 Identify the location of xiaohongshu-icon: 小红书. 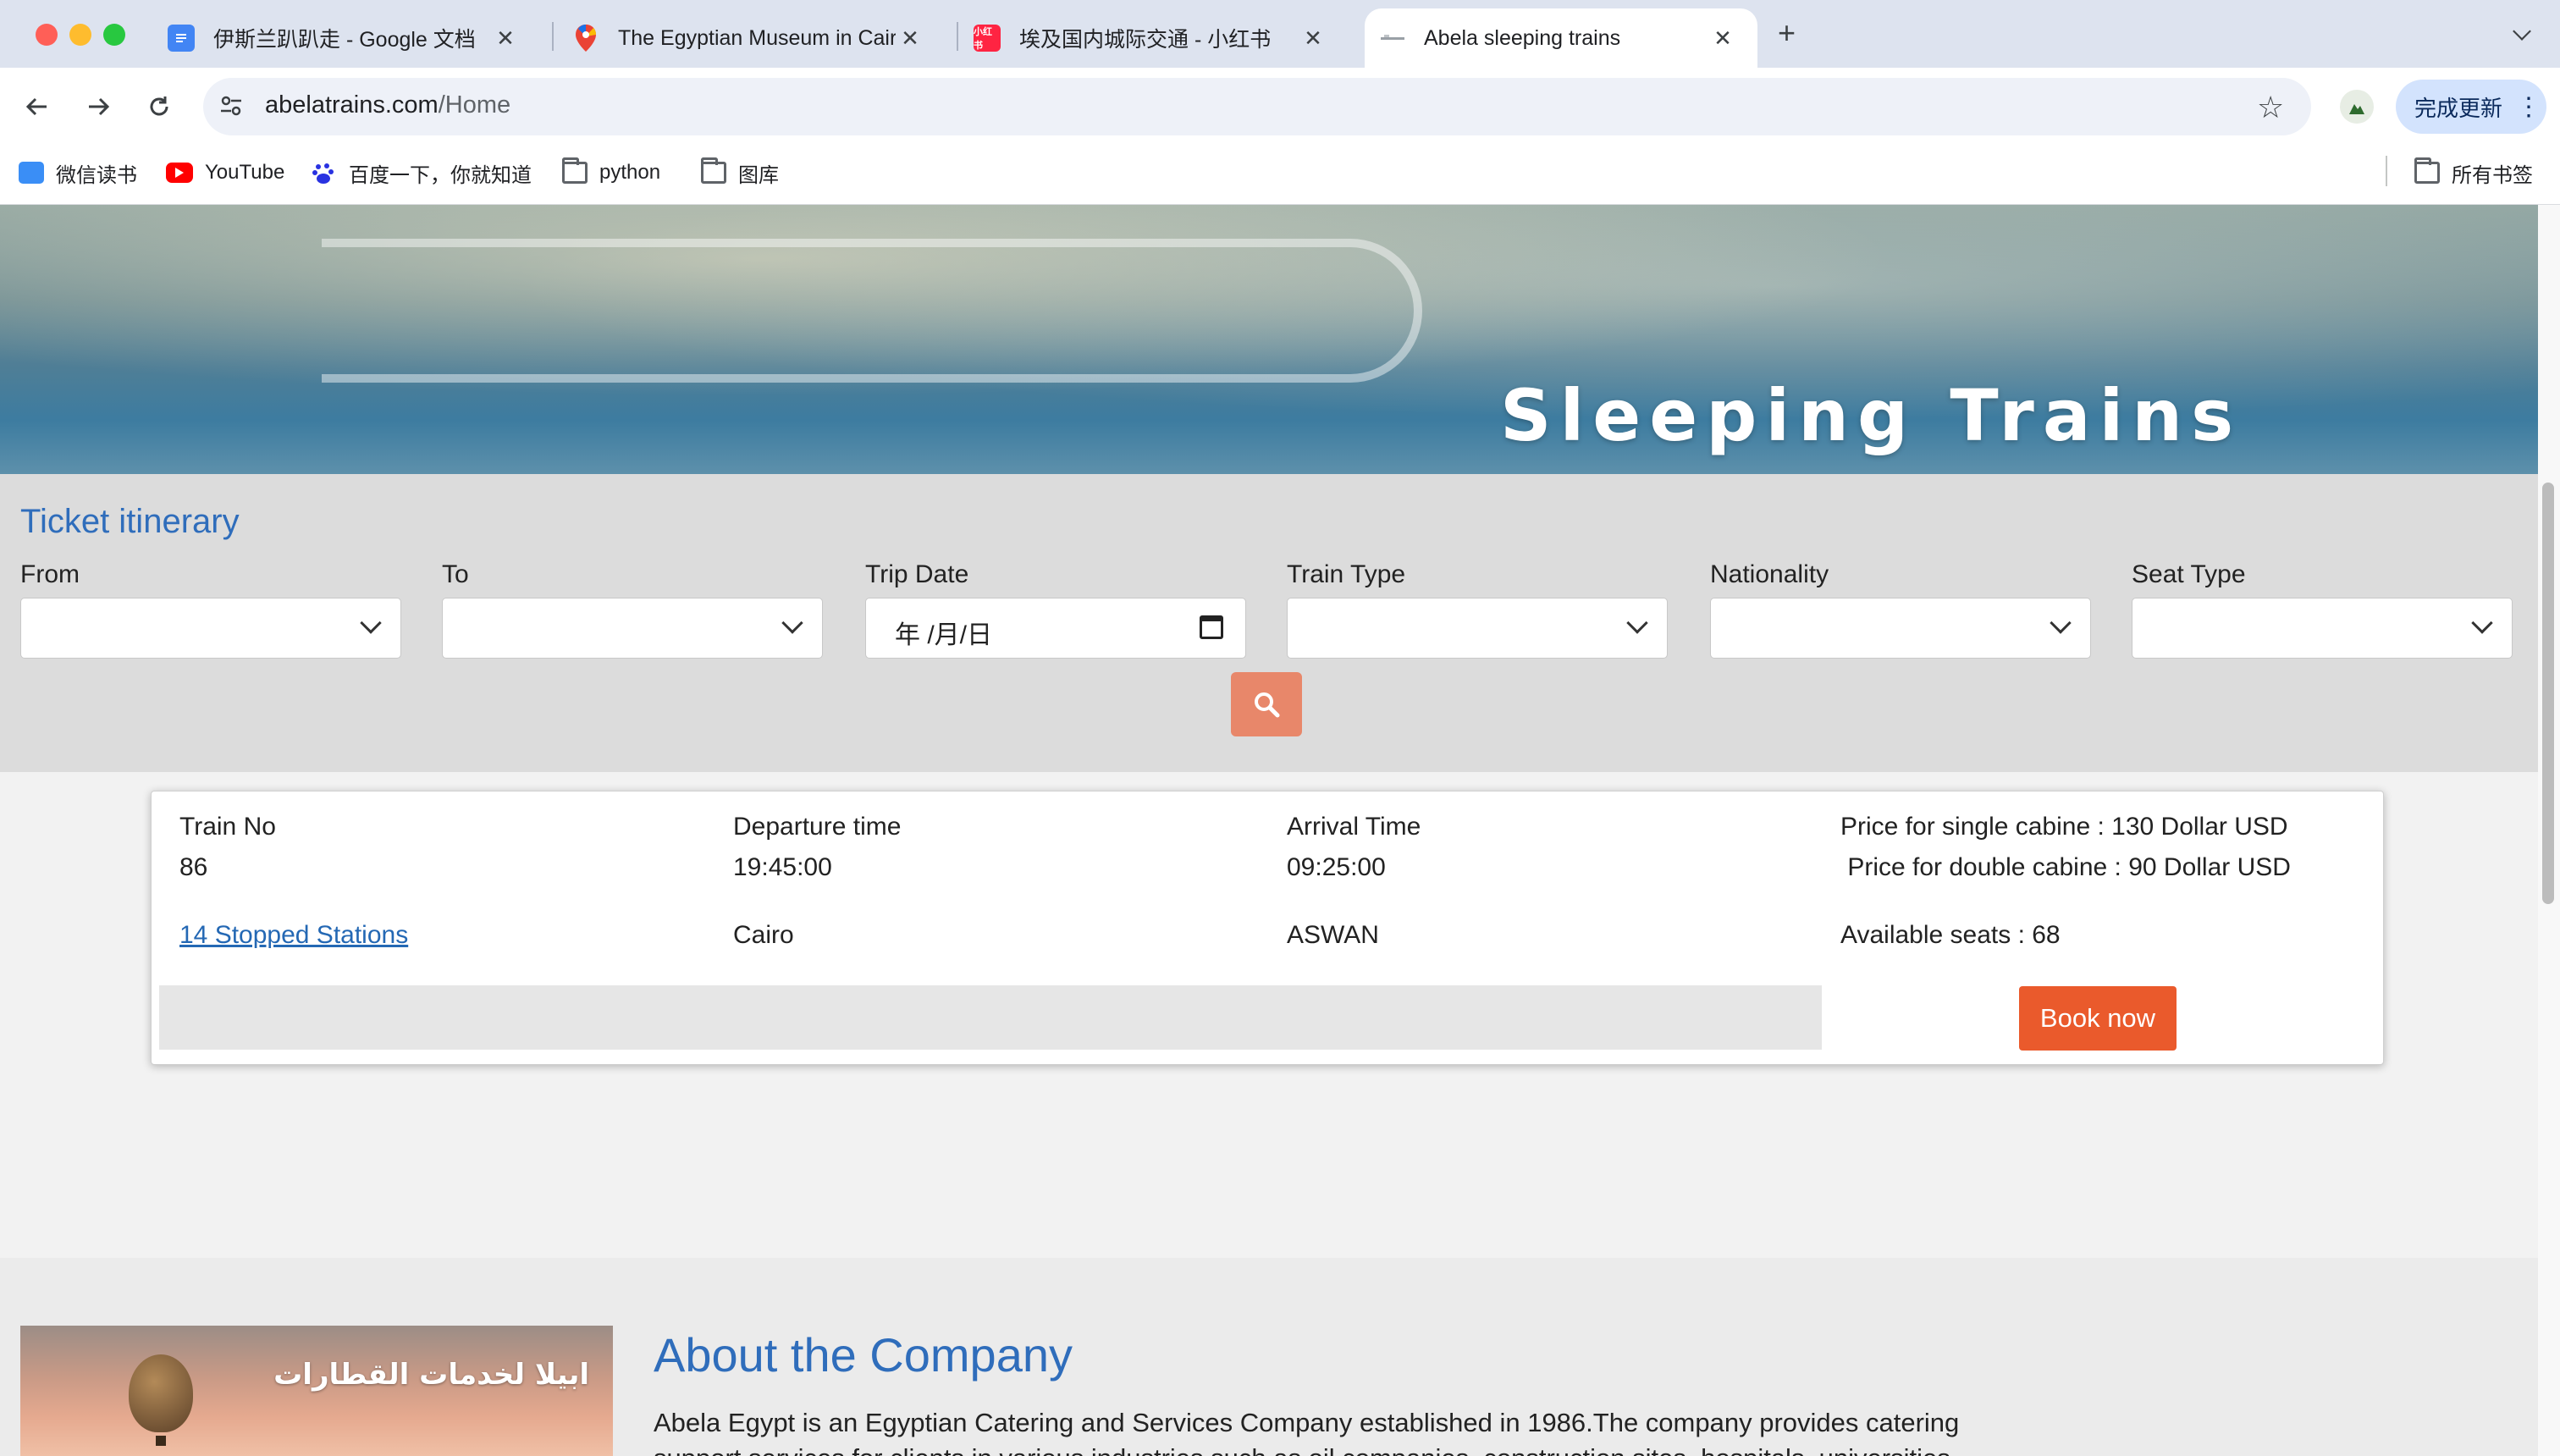
(987, 38).